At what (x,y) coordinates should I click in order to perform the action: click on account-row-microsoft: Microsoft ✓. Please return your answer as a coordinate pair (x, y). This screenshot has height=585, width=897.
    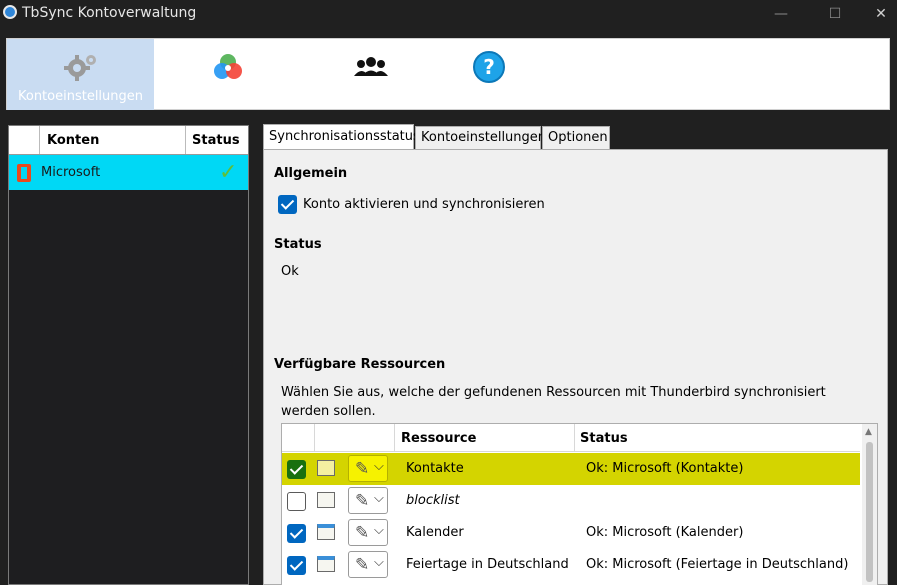
    Looking at the image, I should click on (128, 172).